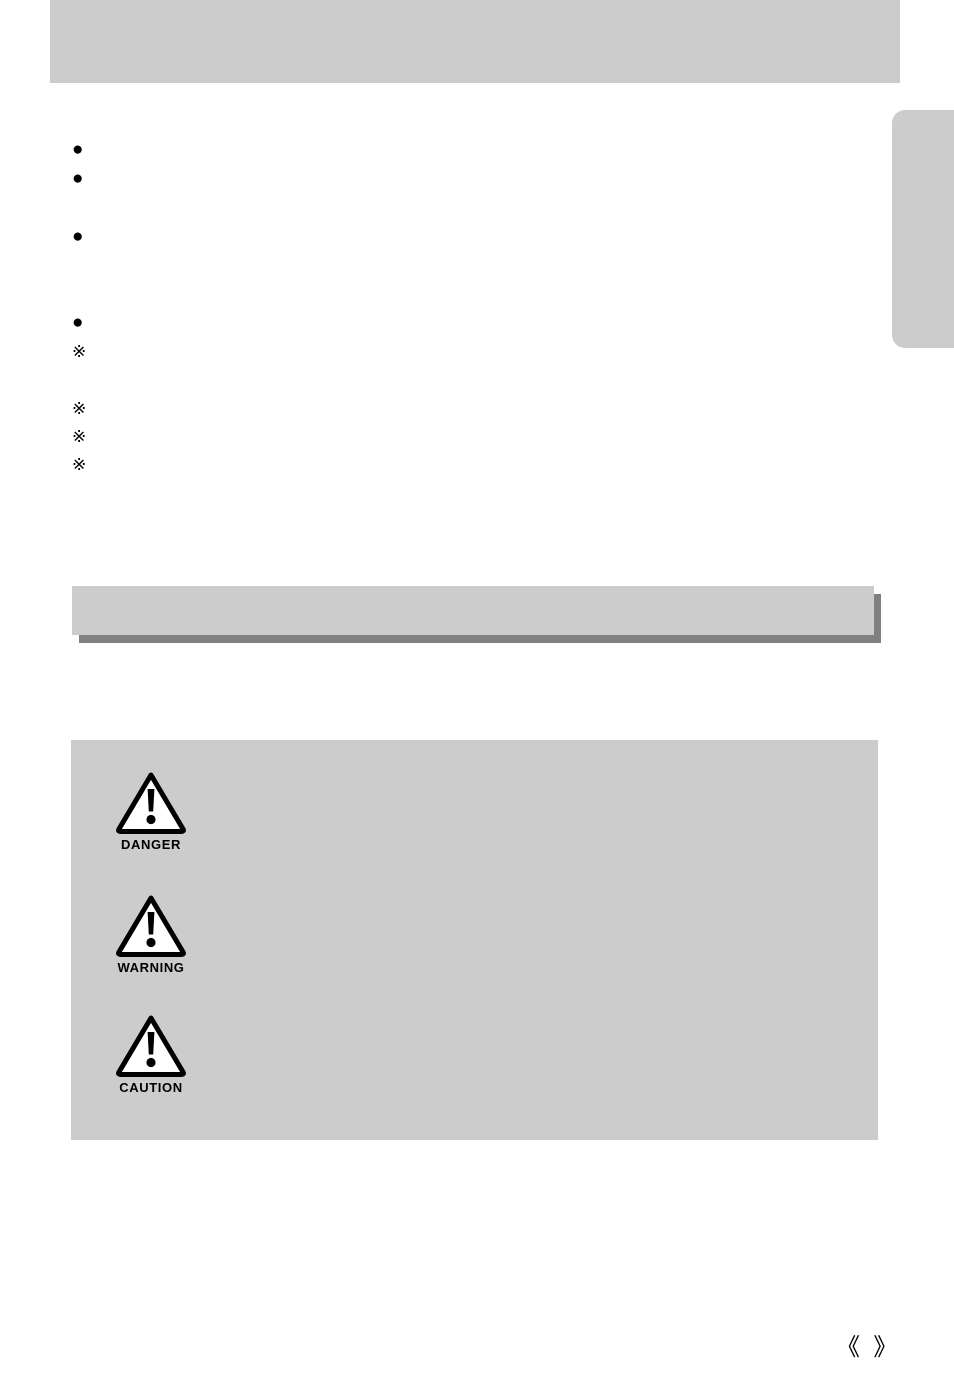 This screenshot has width=954, height=1394. Describe the element at coordinates (476, 1055) in the screenshot. I see `legend-row: CAUTION` at that location.